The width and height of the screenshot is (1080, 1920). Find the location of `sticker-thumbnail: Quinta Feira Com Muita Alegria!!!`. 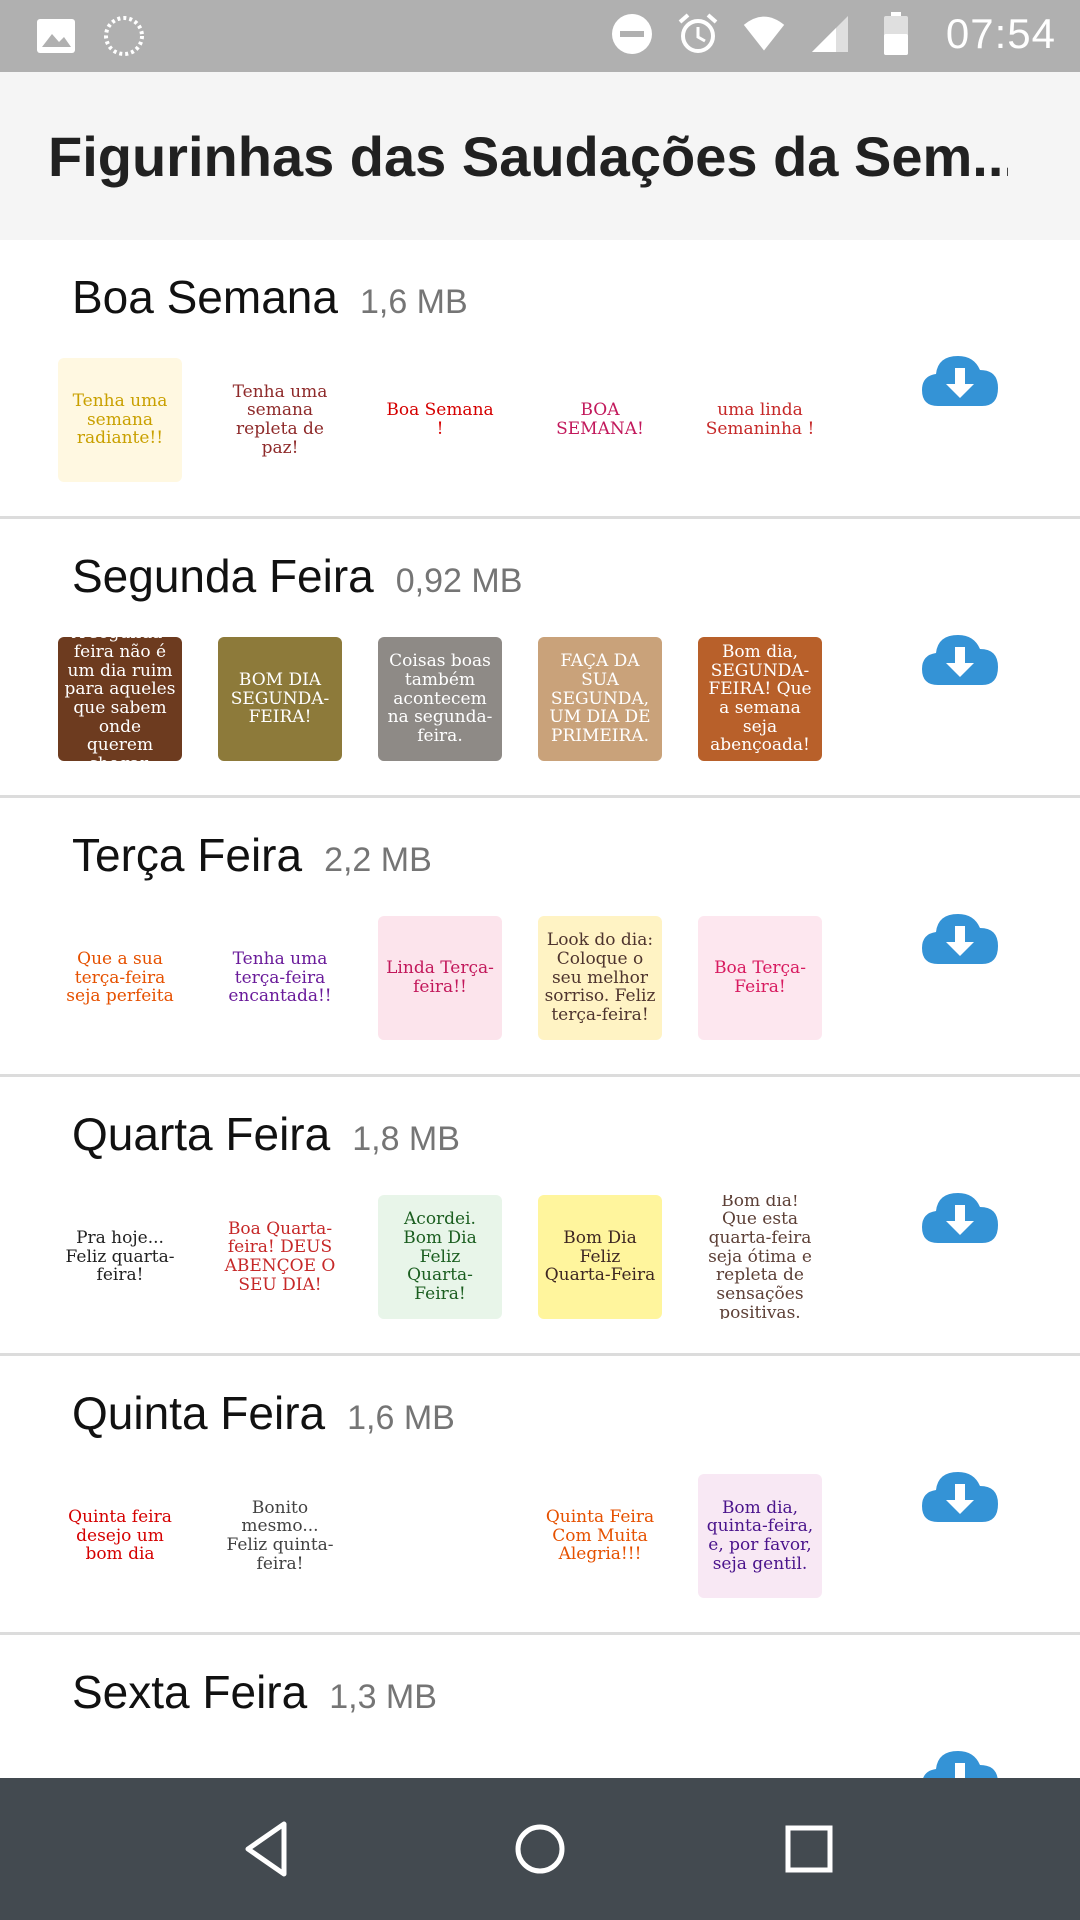

sticker-thumbnail: Quinta Feira Com Muita Alegria!!! is located at coordinates (600, 1536).